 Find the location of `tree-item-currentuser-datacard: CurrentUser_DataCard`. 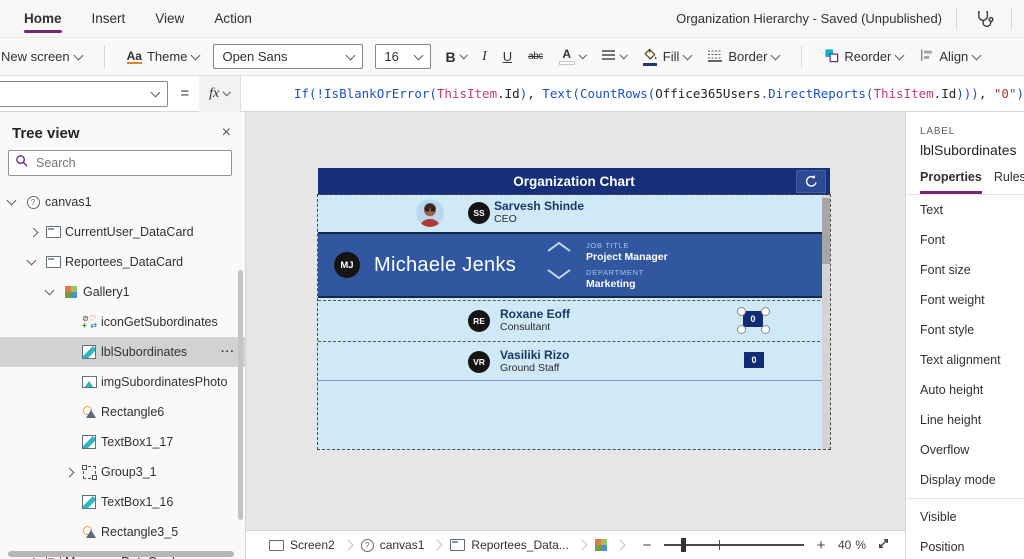

tree-item-currentuser-datacard: CurrentUser_DataCard is located at coordinates (122, 232).